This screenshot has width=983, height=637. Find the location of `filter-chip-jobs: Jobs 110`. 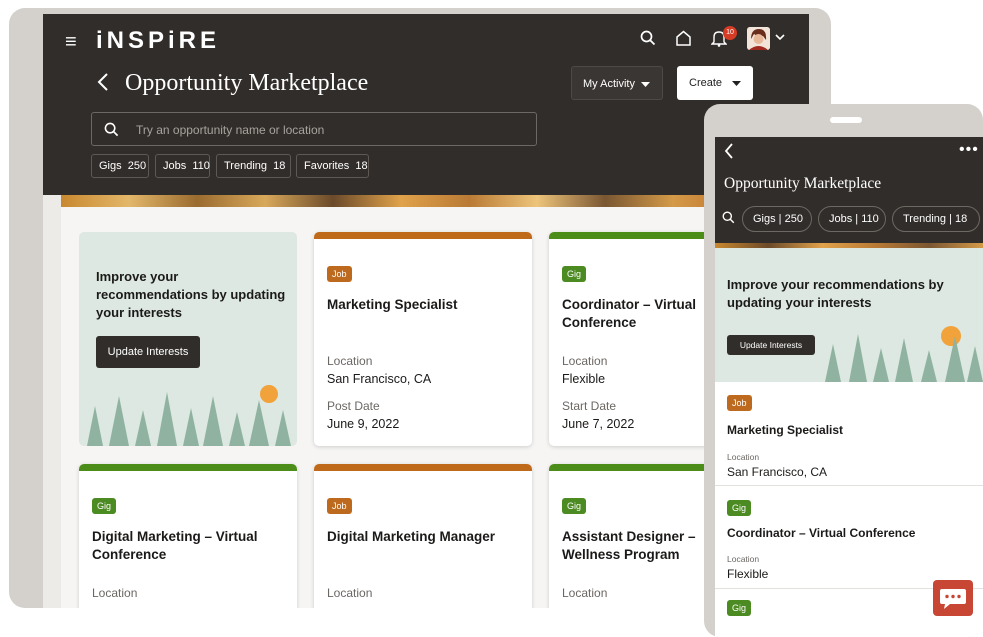

filter-chip-jobs: Jobs 110 is located at coordinates (182, 166).